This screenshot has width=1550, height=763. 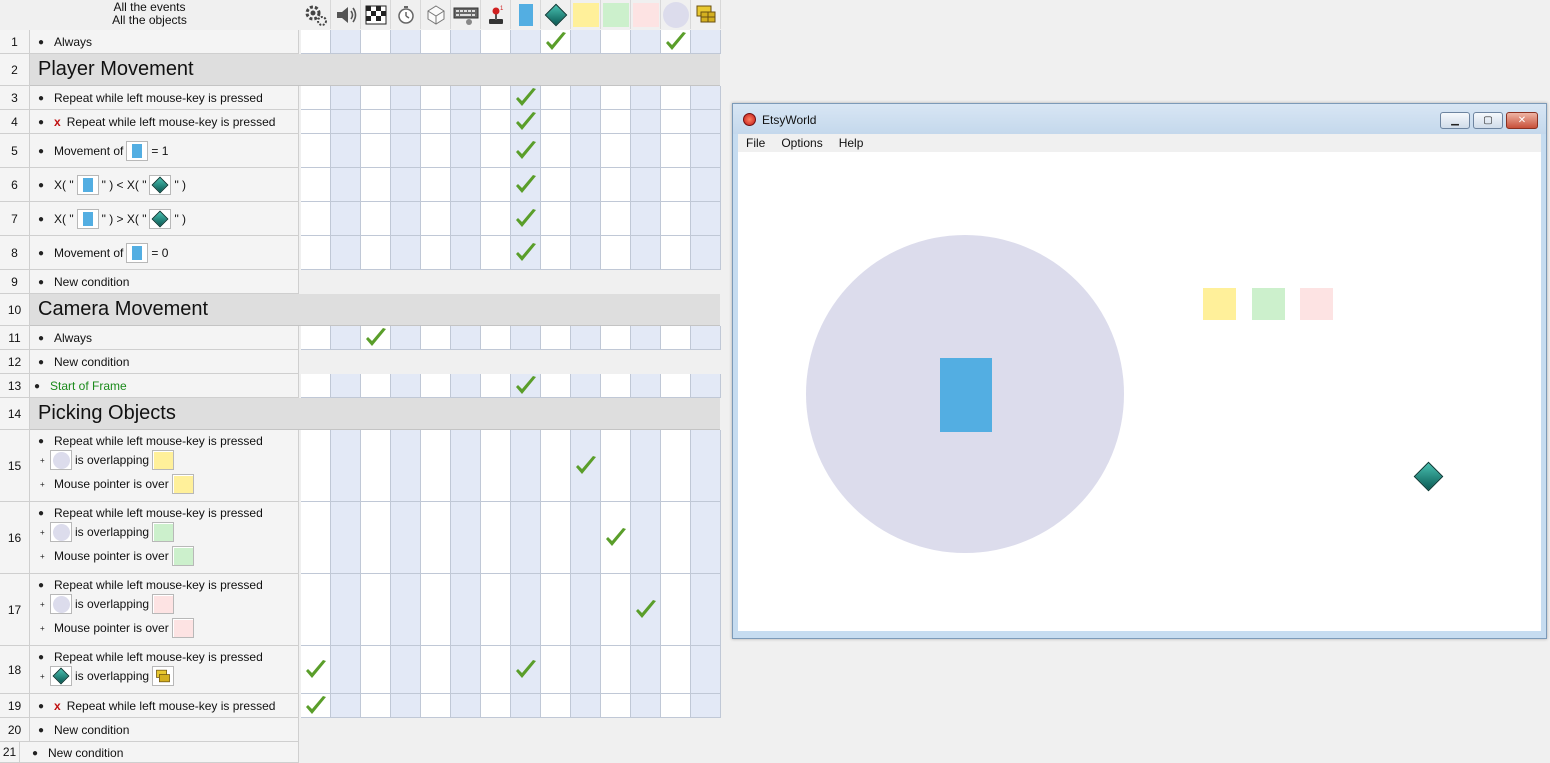 What do you see at coordinates (164, 219) in the screenshot?
I see `event-conditions: ● X( " " ) > X( " " )` at bounding box center [164, 219].